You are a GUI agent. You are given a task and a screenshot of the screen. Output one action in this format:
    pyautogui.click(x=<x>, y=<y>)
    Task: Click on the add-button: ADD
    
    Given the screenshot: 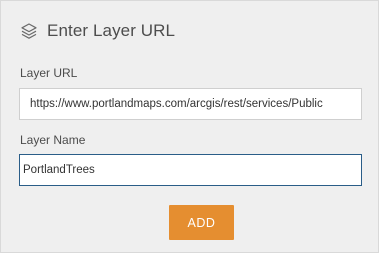 What is the action you would take?
    pyautogui.click(x=201, y=222)
    